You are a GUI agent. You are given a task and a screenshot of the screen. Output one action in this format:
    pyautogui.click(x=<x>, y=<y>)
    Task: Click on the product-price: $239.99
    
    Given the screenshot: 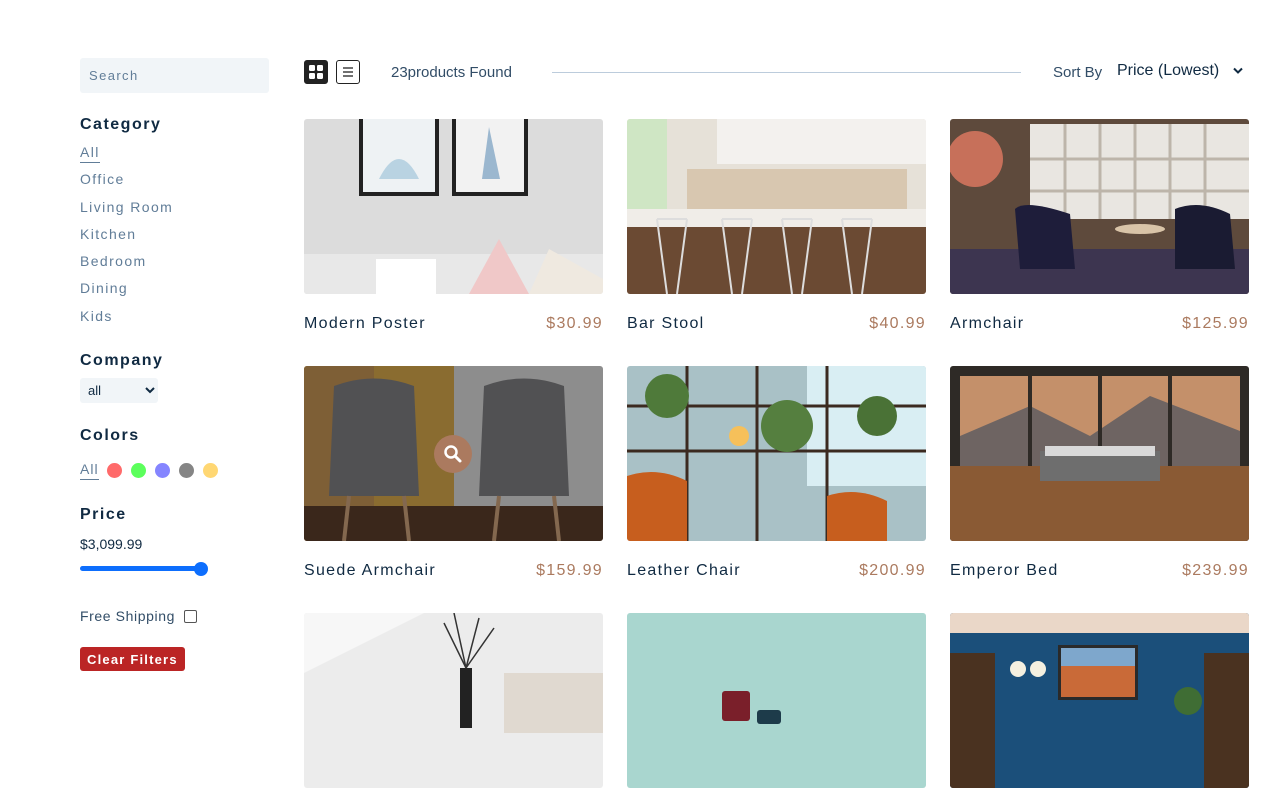 What is the action you would take?
    pyautogui.click(x=1215, y=570)
    